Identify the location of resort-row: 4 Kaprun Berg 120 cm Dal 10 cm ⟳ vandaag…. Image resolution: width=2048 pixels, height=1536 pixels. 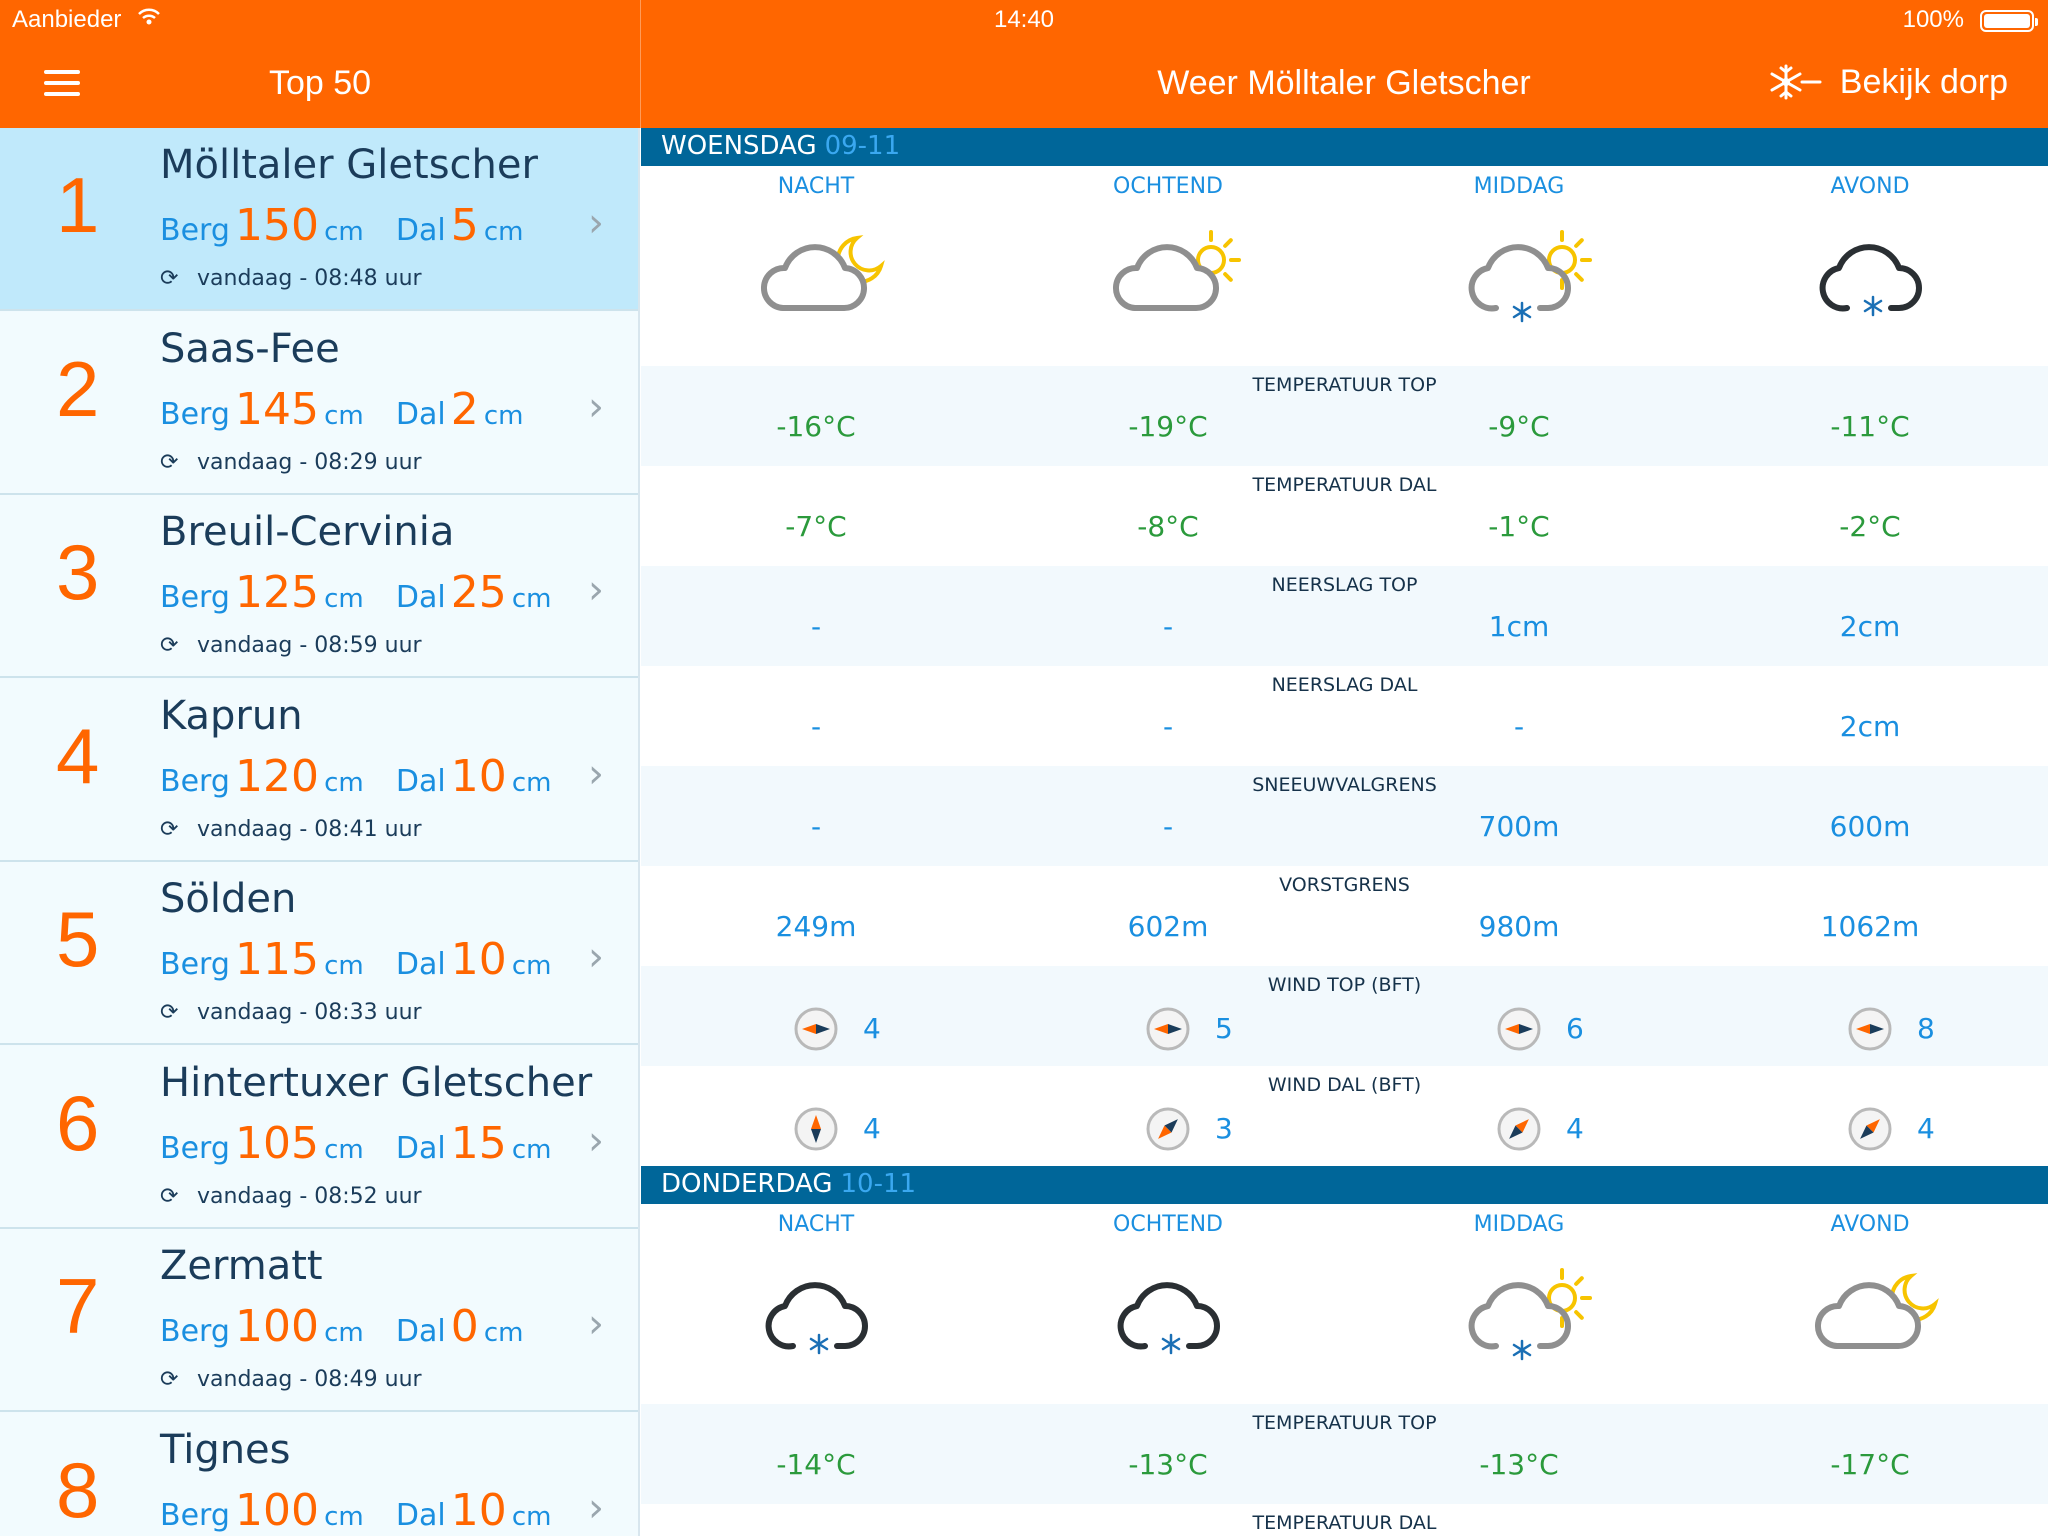
(319, 770).